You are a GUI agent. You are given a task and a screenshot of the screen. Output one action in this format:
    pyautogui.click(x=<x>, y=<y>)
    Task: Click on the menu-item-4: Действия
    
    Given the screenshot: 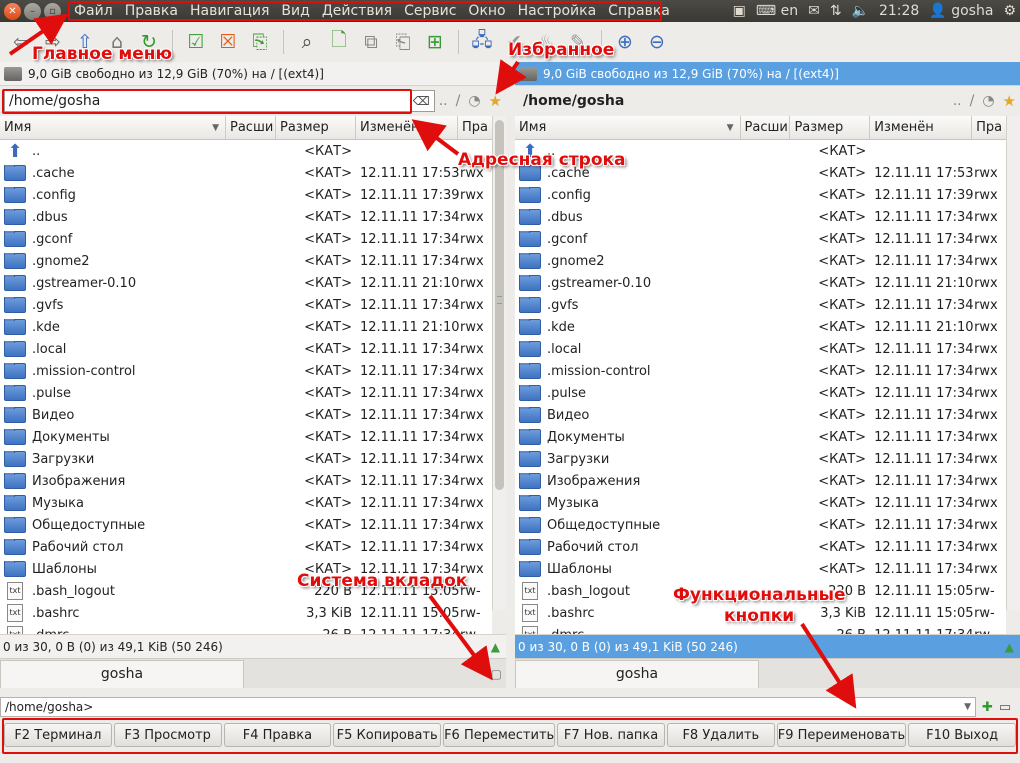 What is the action you would take?
    pyautogui.click(x=357, y=11)
    